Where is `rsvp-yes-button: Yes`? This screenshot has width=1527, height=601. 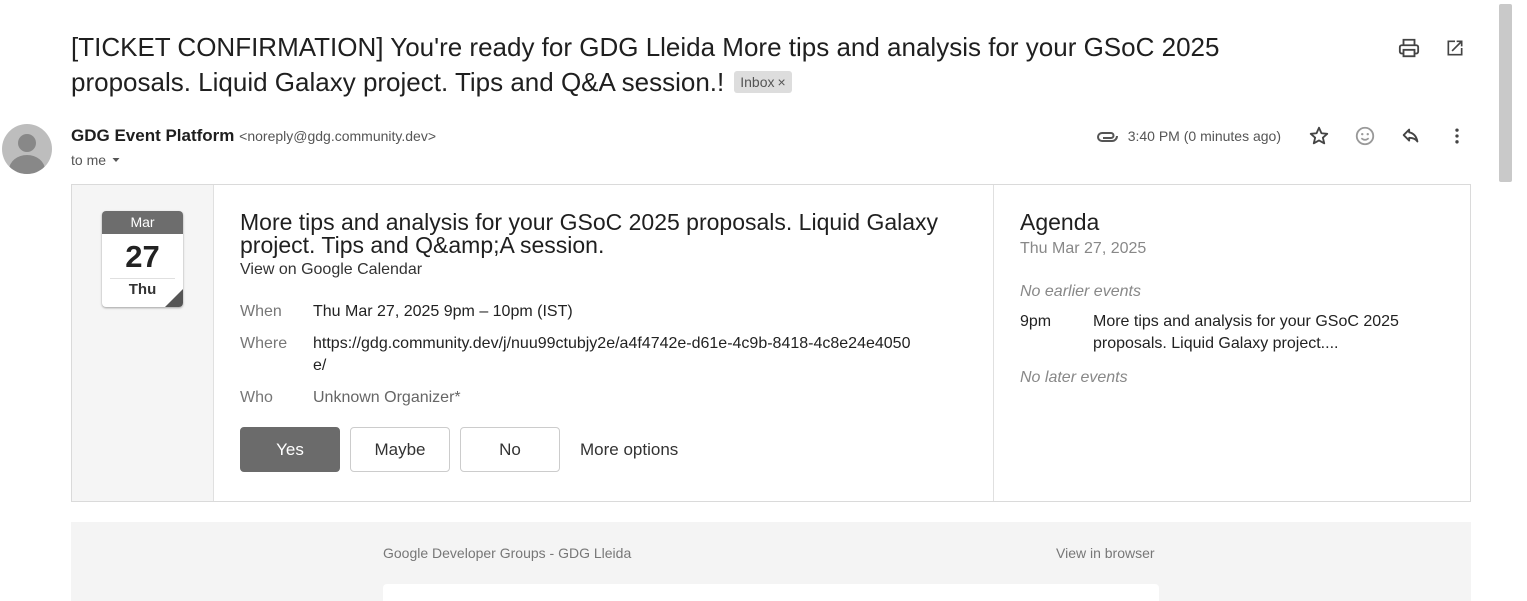 rsvp-yes-button: Yes is located at coordinates (290, 449).